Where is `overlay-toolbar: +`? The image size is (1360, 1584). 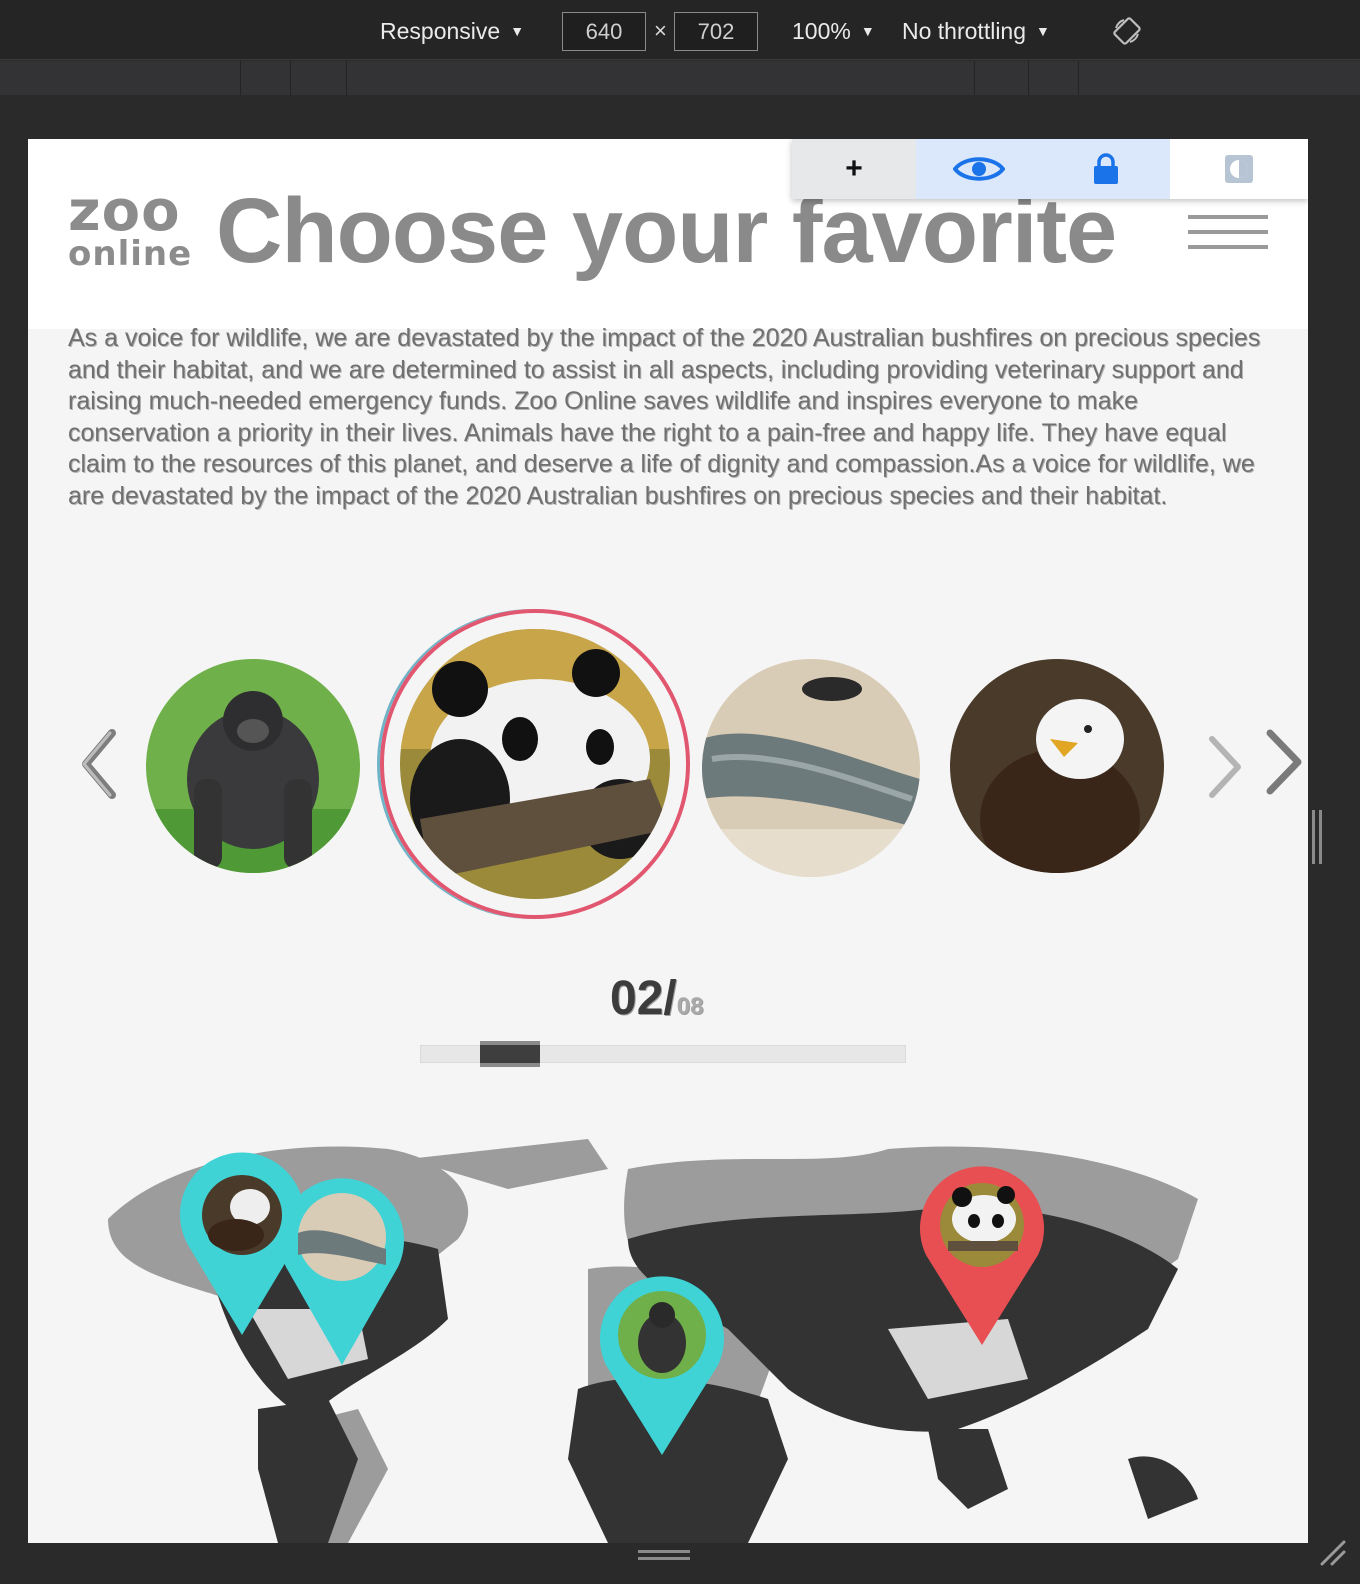
overlay-toolbar: + is located at coordinates (1050, 169).